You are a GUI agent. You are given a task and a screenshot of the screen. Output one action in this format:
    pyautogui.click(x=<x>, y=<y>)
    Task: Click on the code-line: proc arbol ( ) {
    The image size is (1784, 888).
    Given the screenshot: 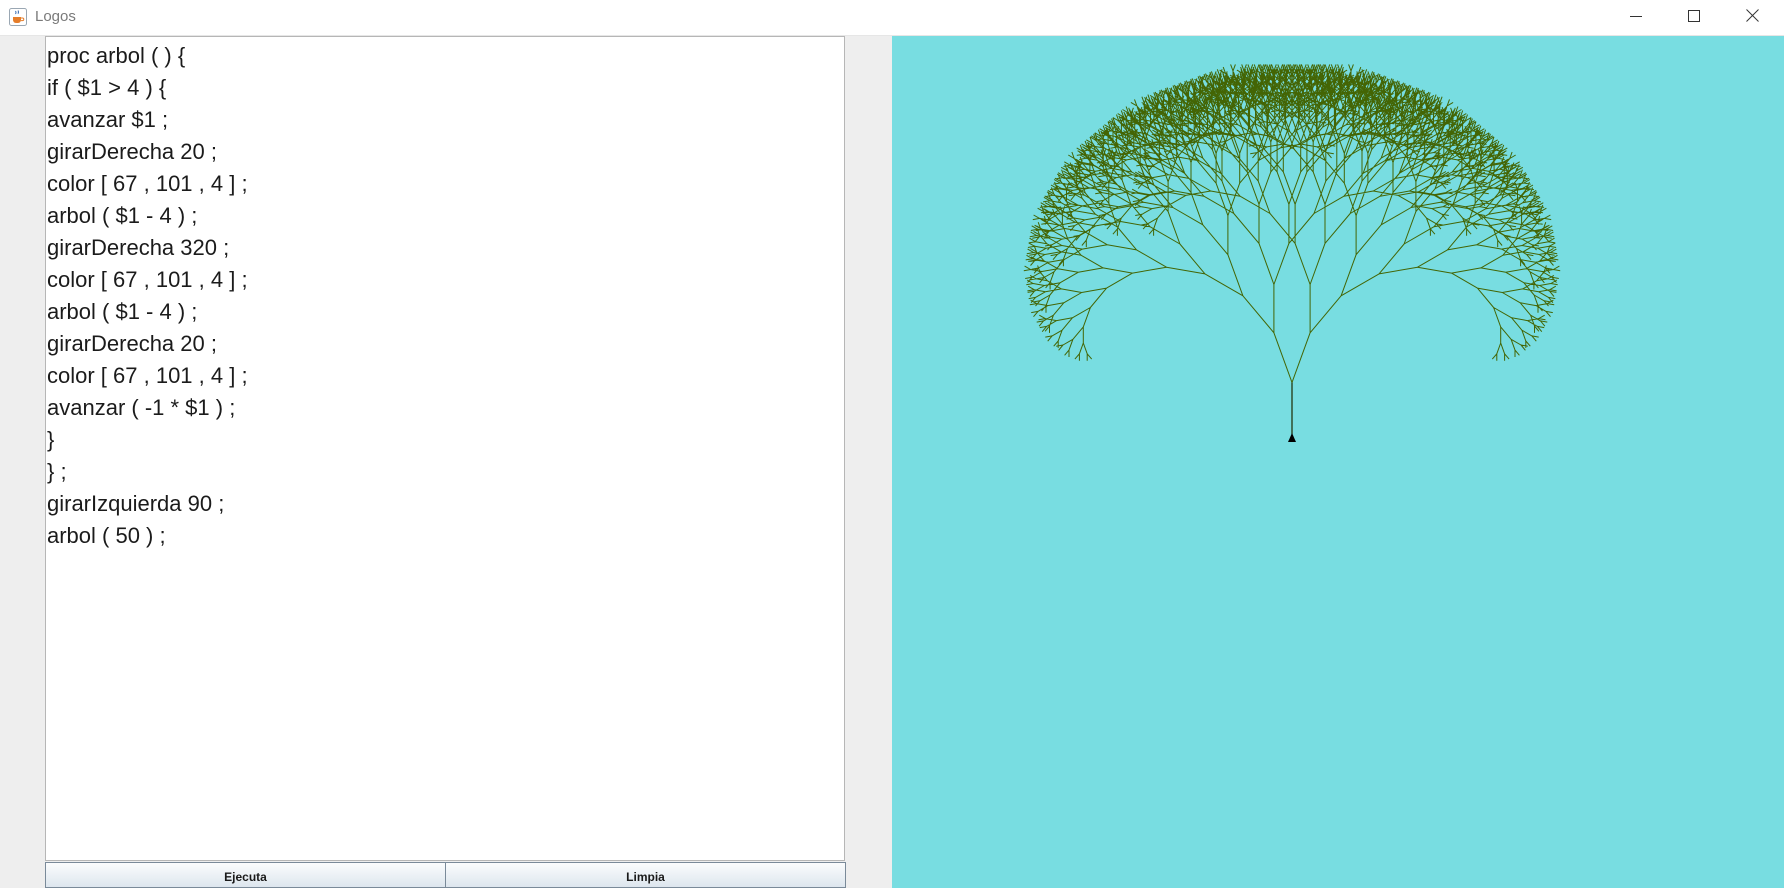 What is the action you would take?
    pyautogui.click(x=445, y=56)
    